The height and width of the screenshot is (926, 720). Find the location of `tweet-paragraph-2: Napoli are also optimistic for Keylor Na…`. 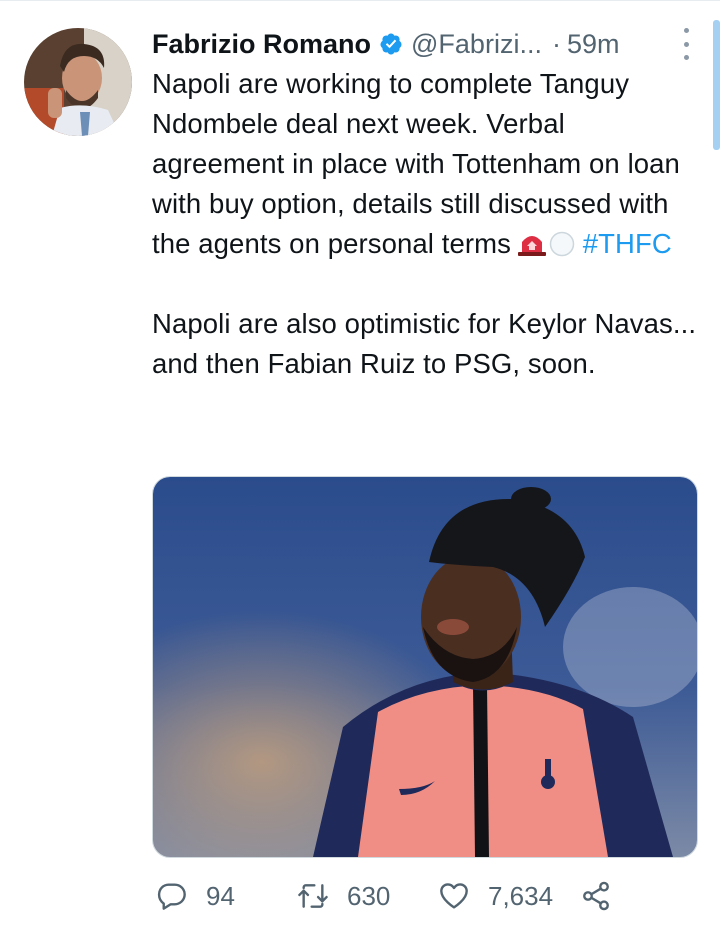

tweet-paragraph-2: Napoli are also optimistic for Keylor Na… is located at coordinates (424, 343).